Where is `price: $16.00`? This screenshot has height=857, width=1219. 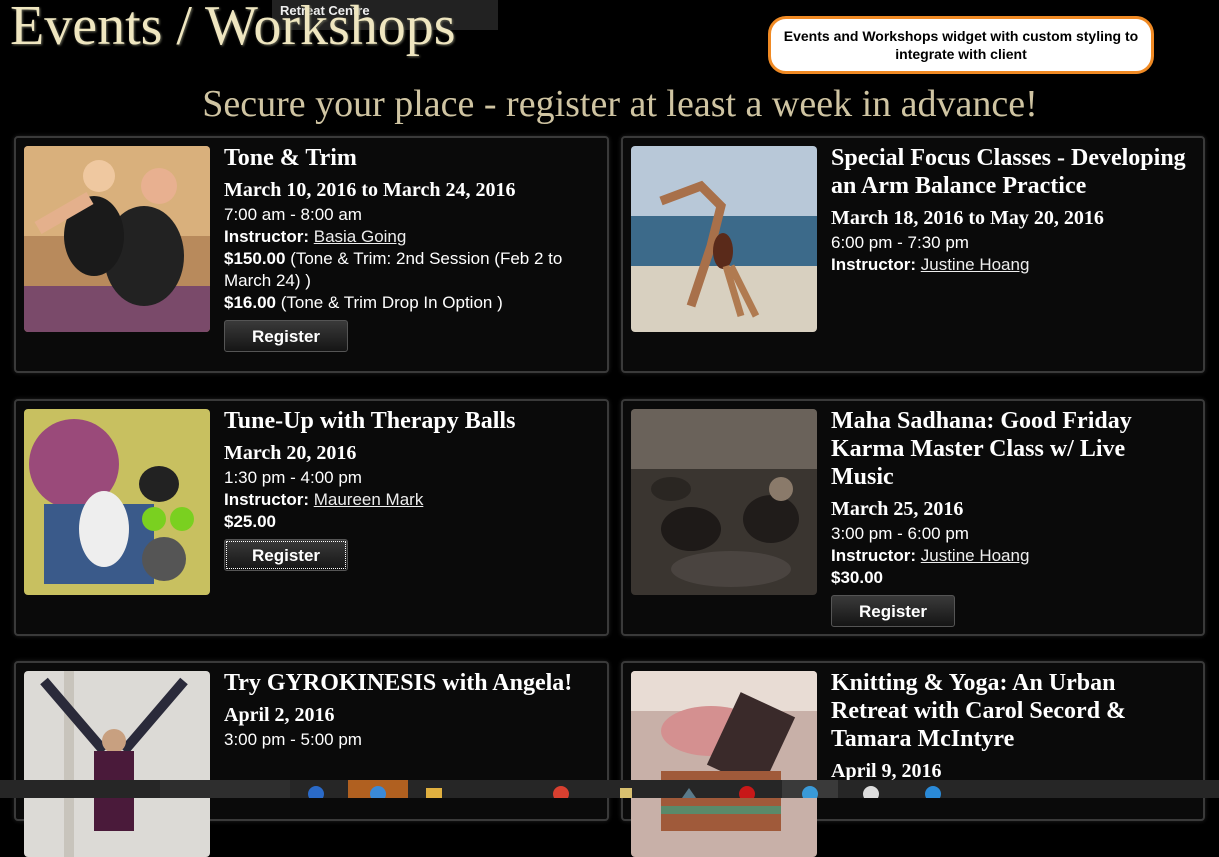 price: $16.00 is located at coordinates (250, 302).